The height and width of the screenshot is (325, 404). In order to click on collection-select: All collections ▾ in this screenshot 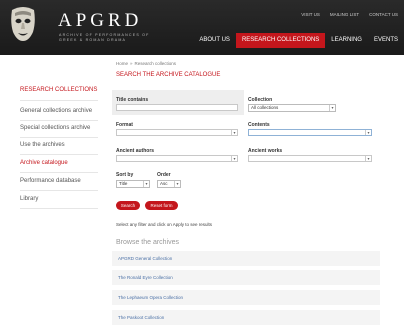, I will do `click(292, 108)`.